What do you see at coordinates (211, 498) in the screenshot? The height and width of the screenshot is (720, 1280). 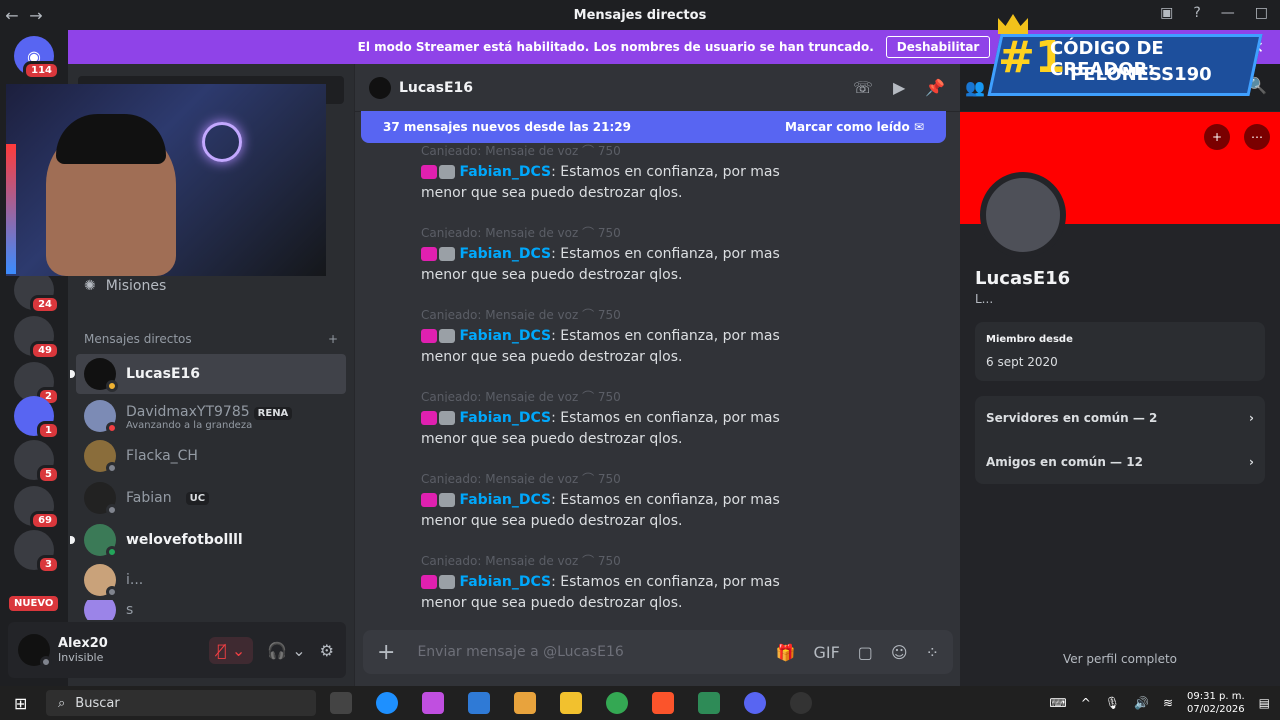 I see `dm-item-fabian: Fabian UC` at bounding box center [211, 498].